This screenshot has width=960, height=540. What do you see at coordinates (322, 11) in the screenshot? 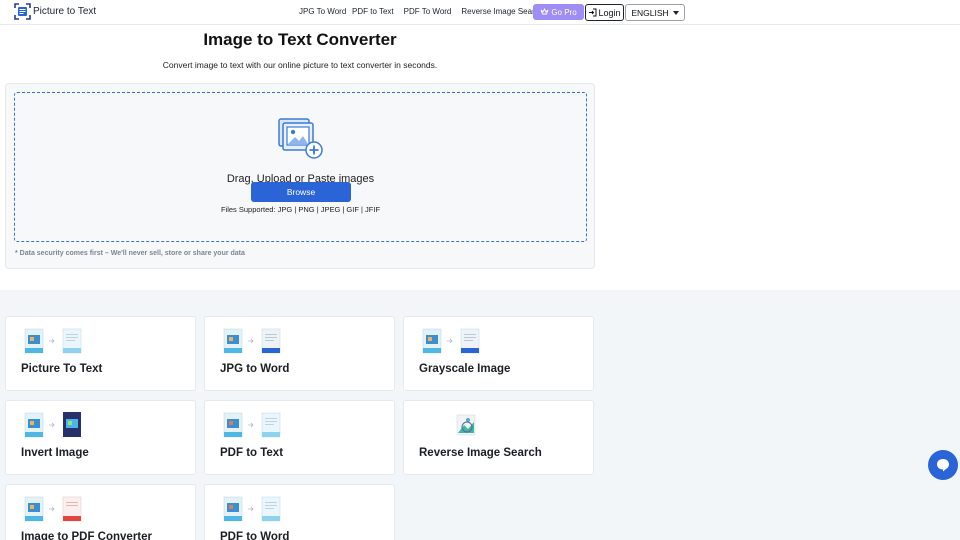
I see `nav-link-jpg-to-word: JPG To Word` at bounding box center [322, 11].